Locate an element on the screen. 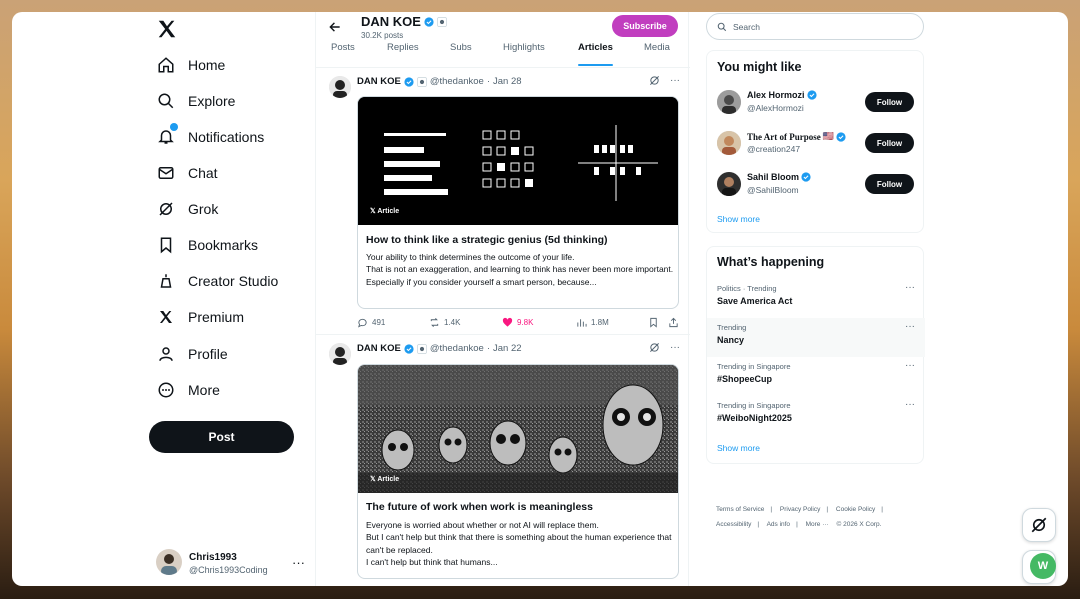 The image size is (1080, 599). nav-premium: Premium is located at coordinates (200, 317).